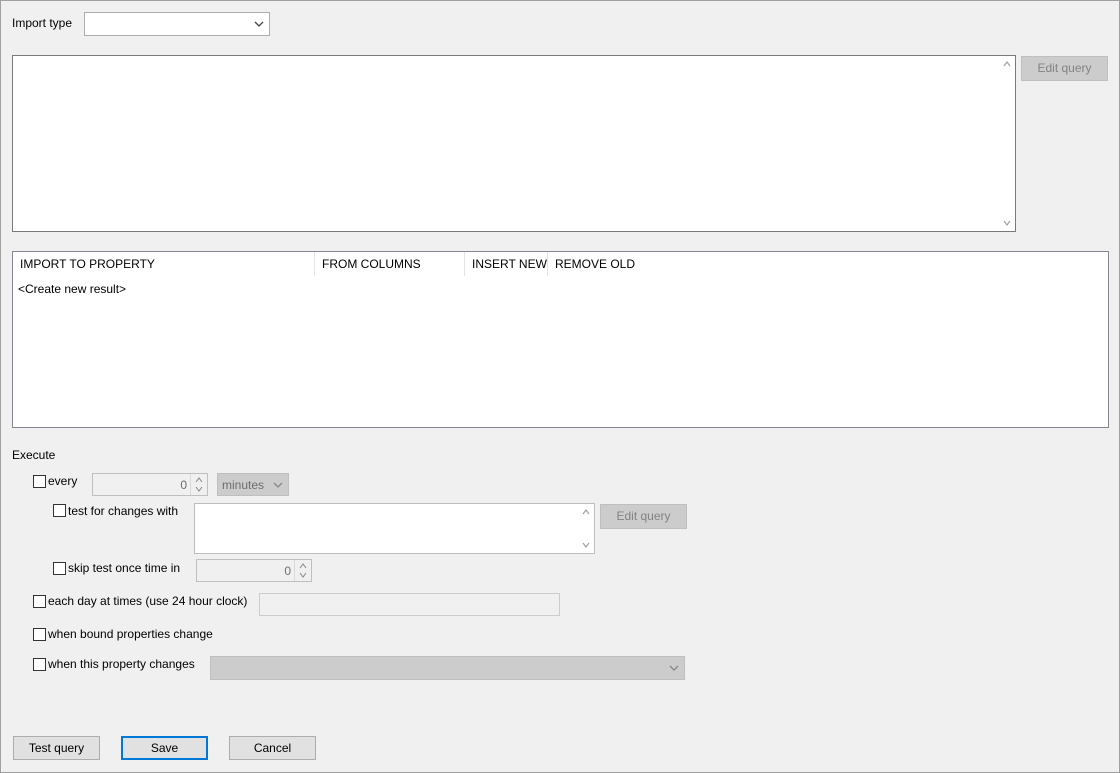 This screenshot has height=773, width=1120. I want to click on each-day-checkbox, so click(39, 601).